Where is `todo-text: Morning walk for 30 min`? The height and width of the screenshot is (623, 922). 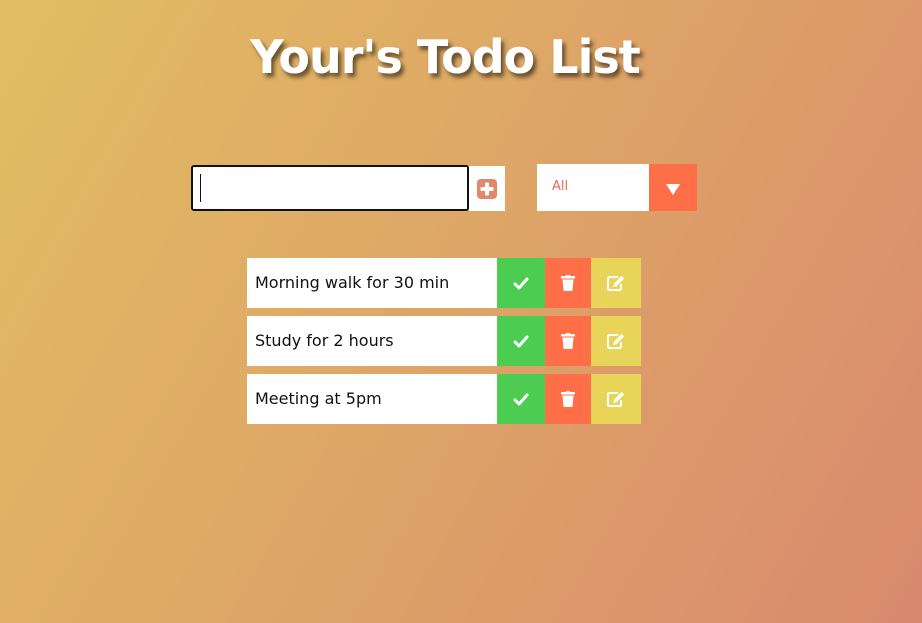 todo-text: Morning walk for 30 min is located at coordinates (372, 283).